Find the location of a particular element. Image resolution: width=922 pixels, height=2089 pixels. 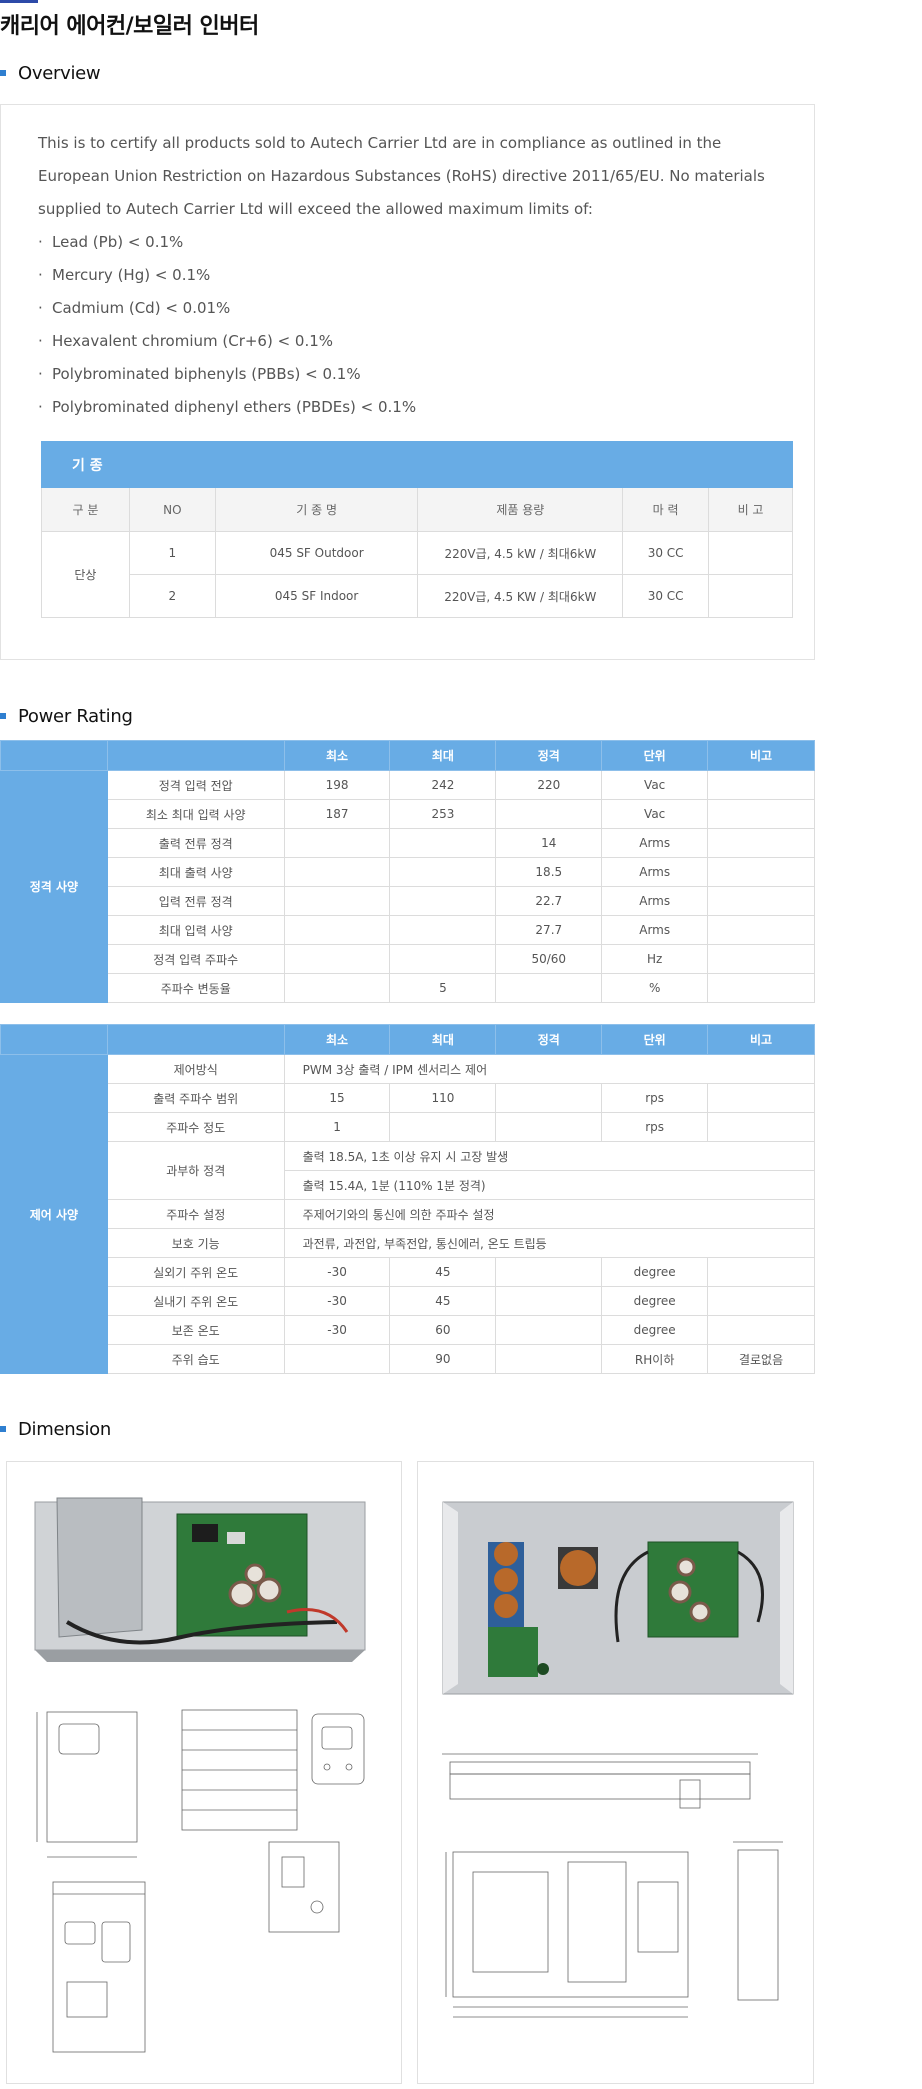

table-row: 과부하 정격 출력 18.5A, 1초 이상 유지 시 고장 발생 is located at coordinates (408, 1170).